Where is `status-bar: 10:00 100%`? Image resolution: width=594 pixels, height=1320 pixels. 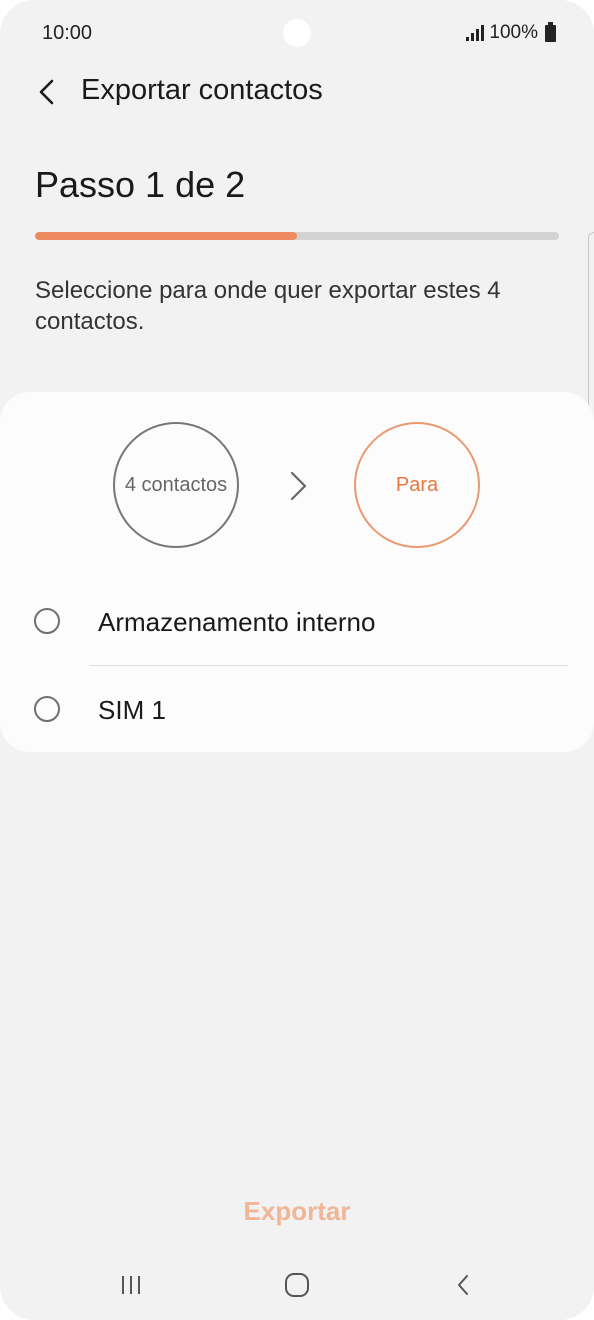
status-bar: 10:00 100% is located at coordinates (297, 34).